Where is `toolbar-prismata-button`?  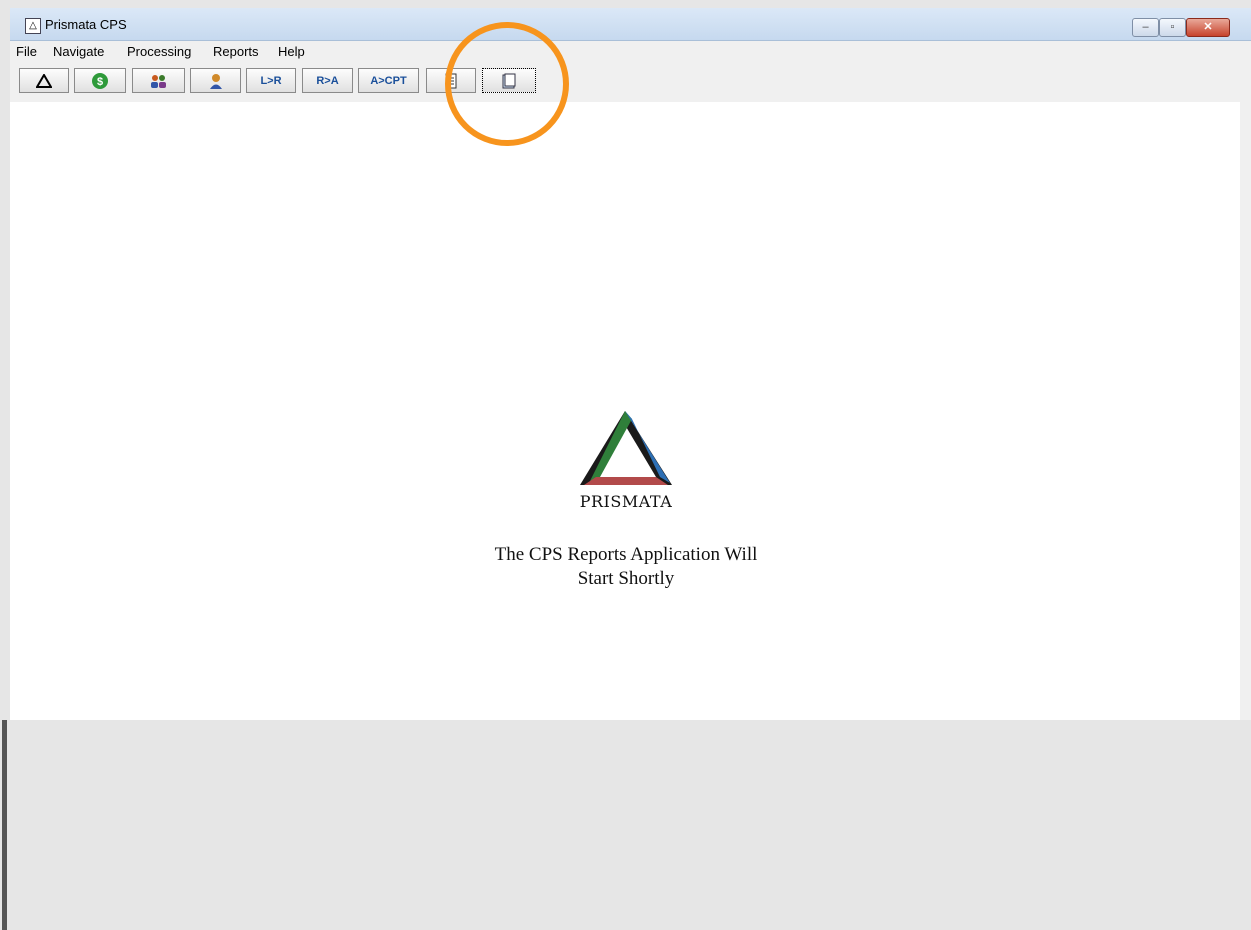
toolbar-prismata-button is located at coordinates (44, 80).